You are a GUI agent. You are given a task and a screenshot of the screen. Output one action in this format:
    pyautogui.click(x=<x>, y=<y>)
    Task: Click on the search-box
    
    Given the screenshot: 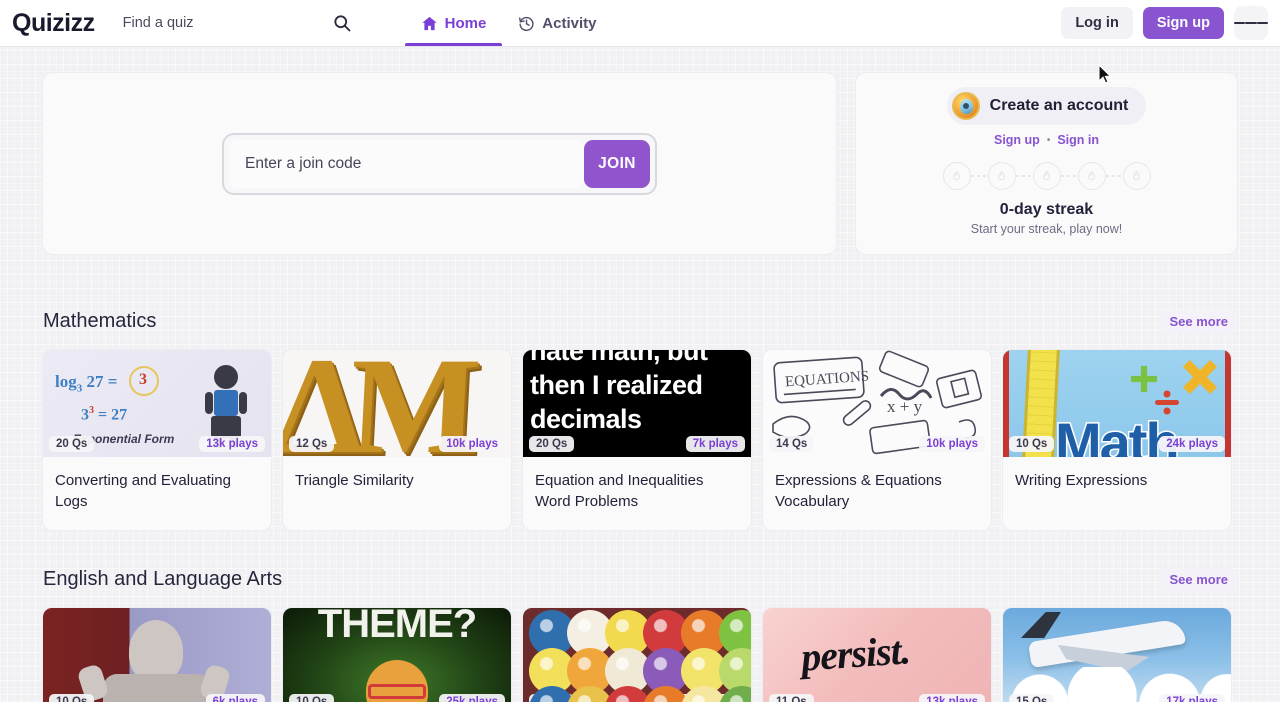 What is the action you would take?
    pyautogui.click(x=247, y=23)
    